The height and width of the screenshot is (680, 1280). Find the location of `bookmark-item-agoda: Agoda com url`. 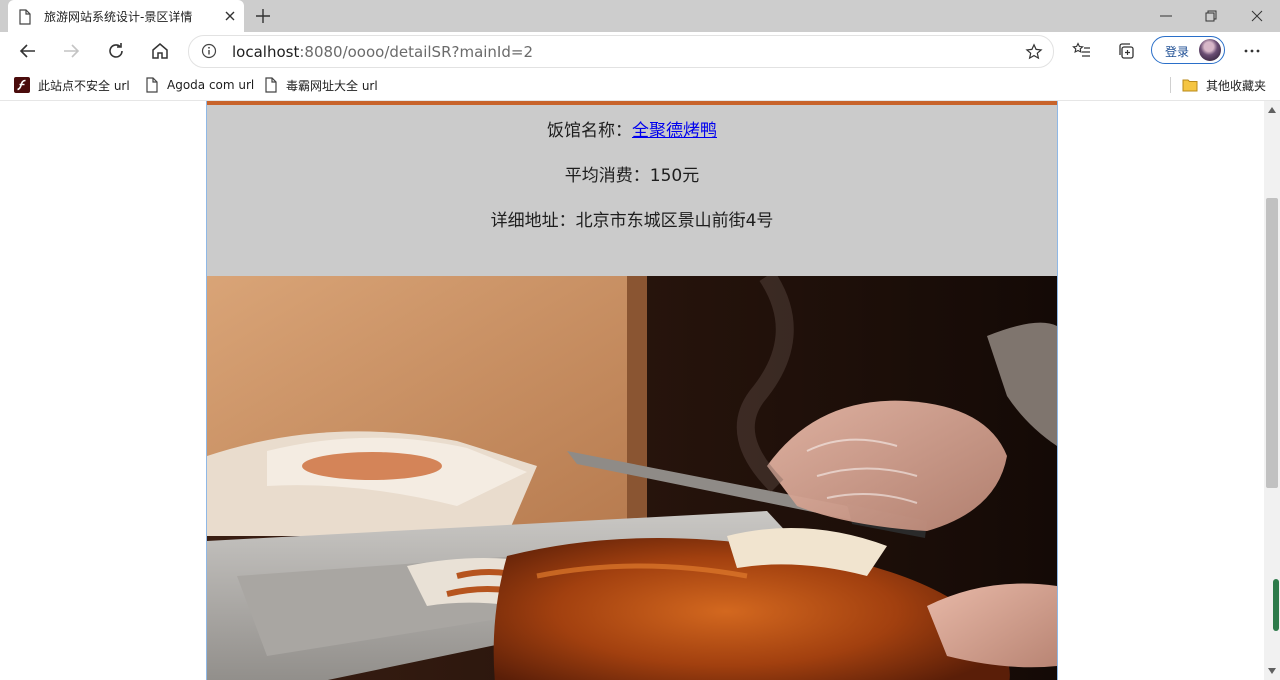

bookmark-item-agoda: Agoda com url is located at coordinates (199, 85).